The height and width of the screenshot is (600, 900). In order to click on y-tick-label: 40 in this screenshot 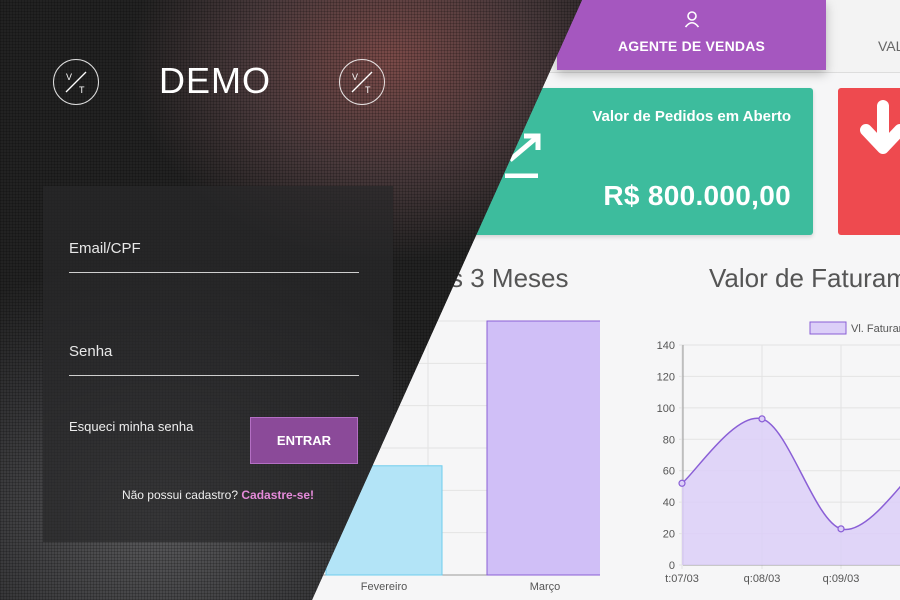, I will do `click(669, 503)`.